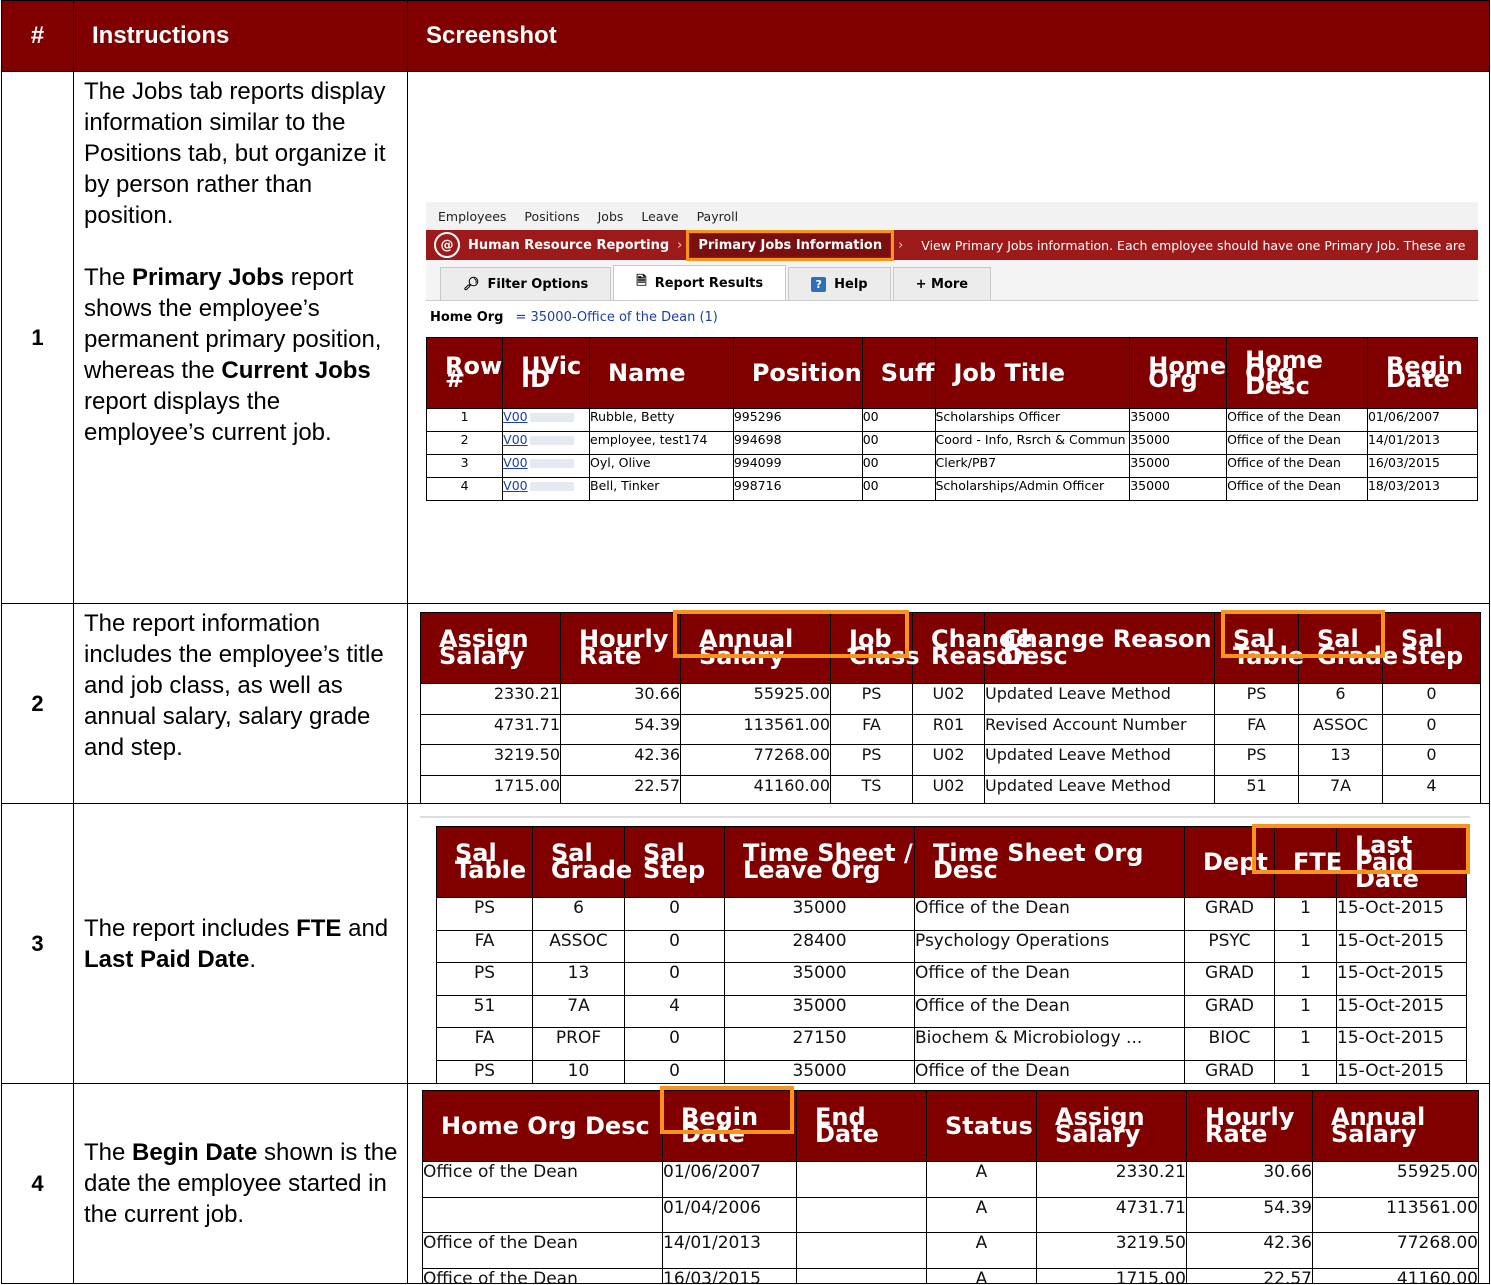 The height and width of the screenshot is (1285, 1491). What do you see at coordinates (659, 216) in the screenshot?
I see `menu-item-leave: Leave` at bounding box center [659, 216].